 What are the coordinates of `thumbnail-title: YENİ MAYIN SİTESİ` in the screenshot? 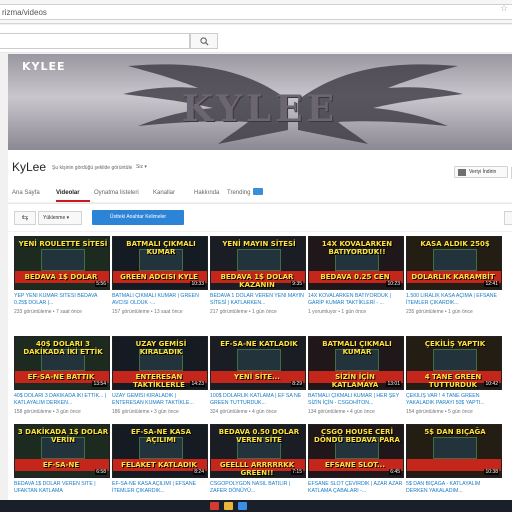 It's located at (259, 244).